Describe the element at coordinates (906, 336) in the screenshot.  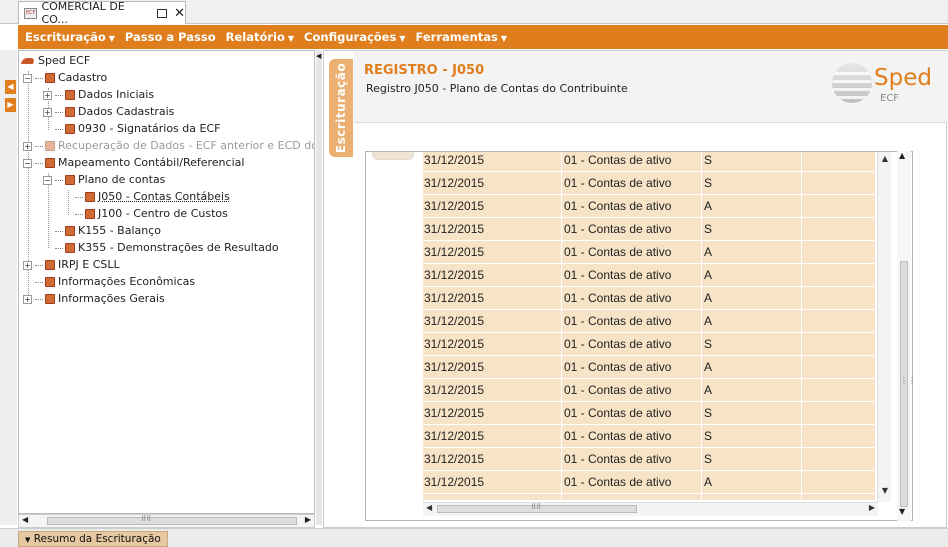
I see `panel-vertical-scrollbar: ▲ ⋮⋮ ▼` at that location.